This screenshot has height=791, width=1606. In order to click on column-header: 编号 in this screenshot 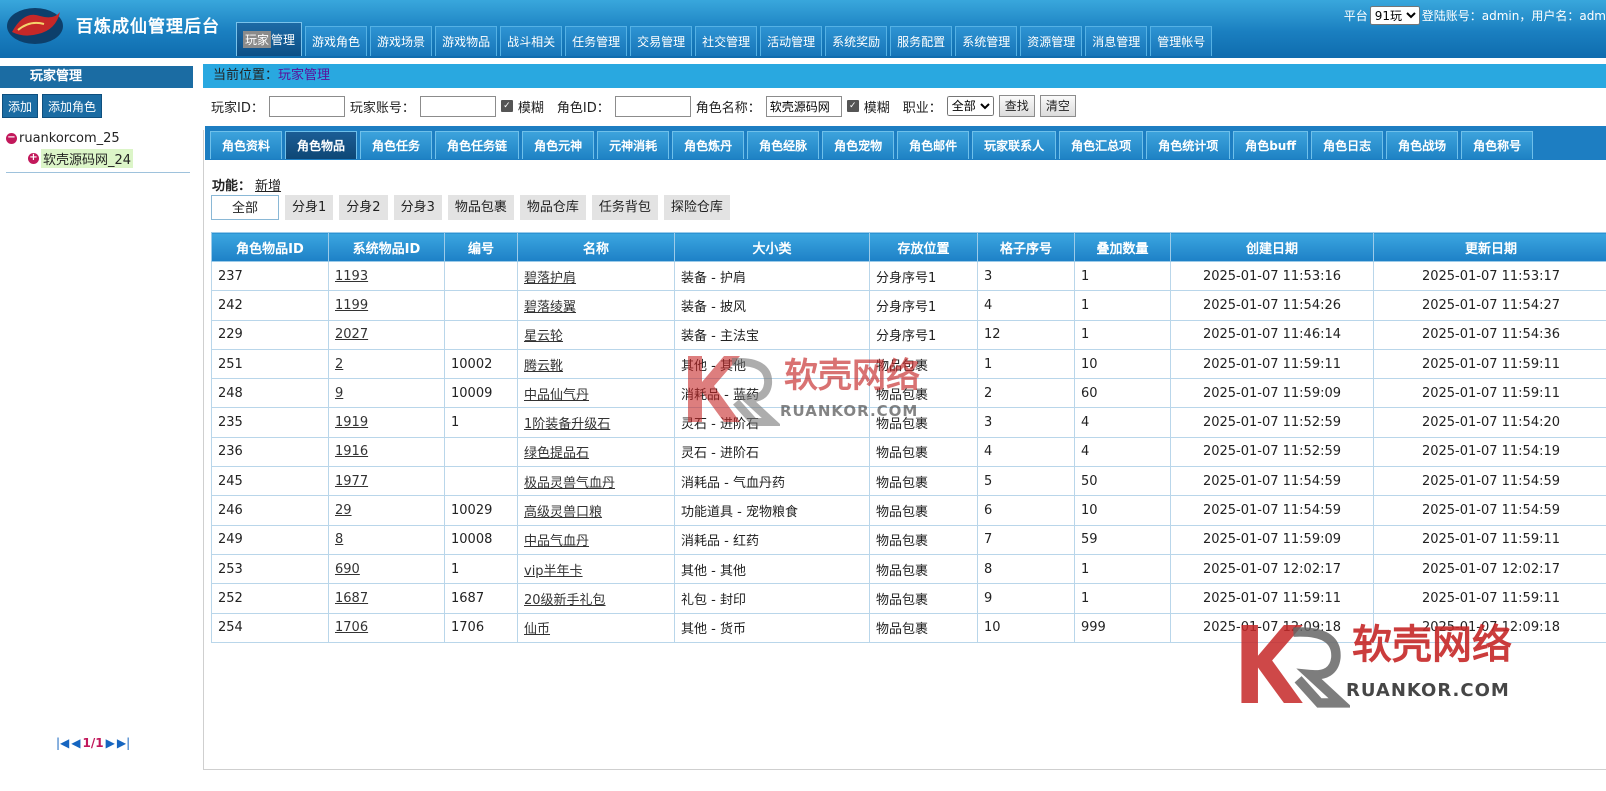, I will do `click(481, 247)`.